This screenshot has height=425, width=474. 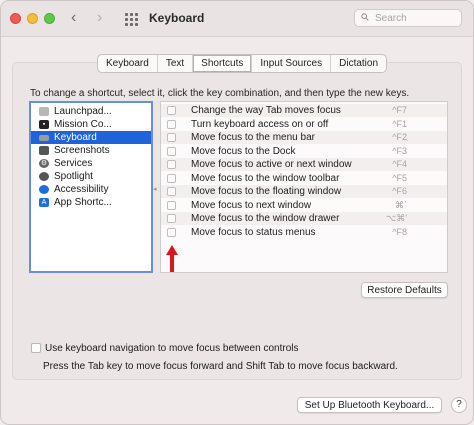 I want to click on category-item-keyboard: Keyboard, so click(x=91, y=137).